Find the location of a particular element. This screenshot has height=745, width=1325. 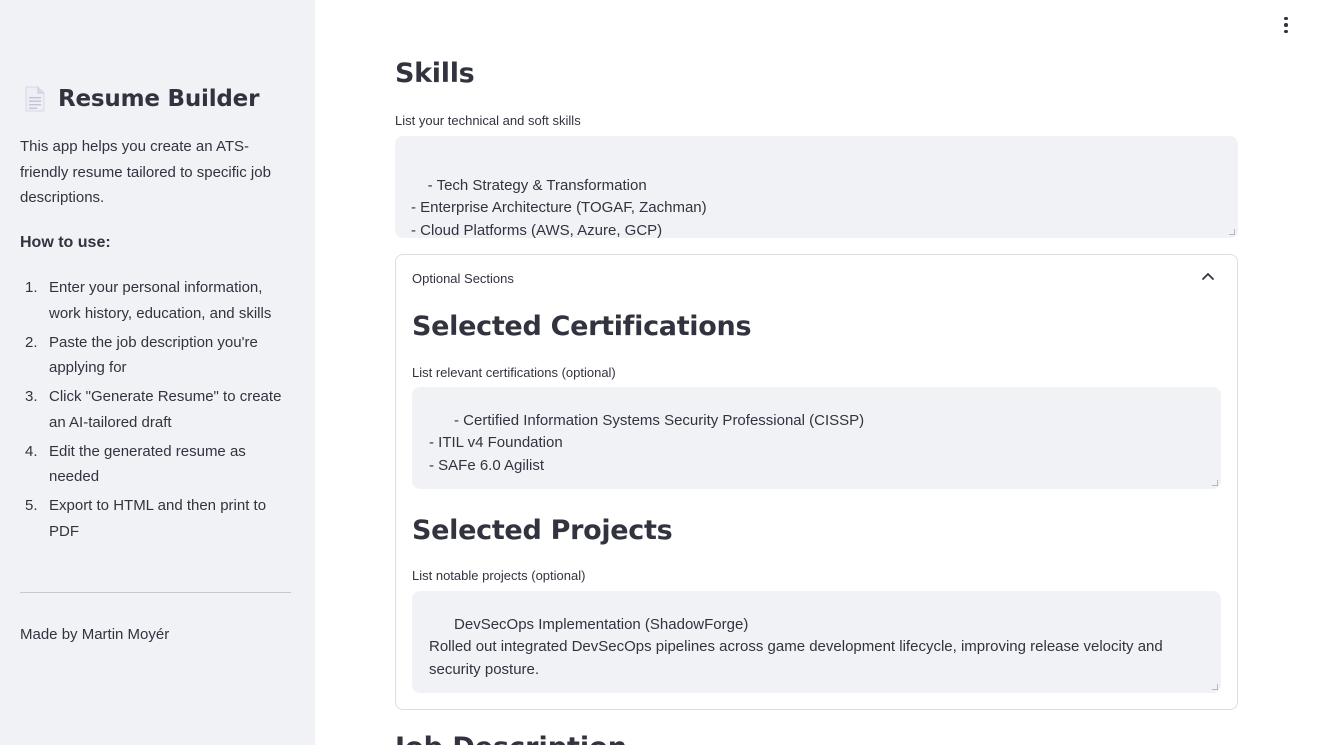

projects-label: List notable projects (optional) is located at coordinates (499, 575).